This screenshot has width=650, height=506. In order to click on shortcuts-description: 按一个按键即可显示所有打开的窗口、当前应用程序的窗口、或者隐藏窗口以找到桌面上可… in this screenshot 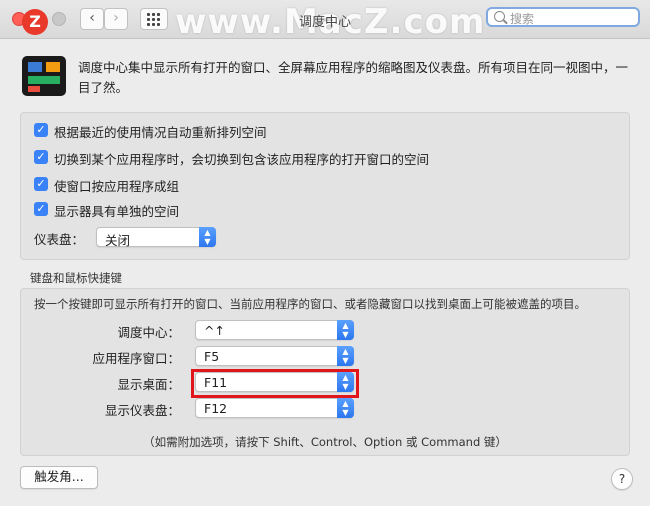, I will do `click(310, 304)`.